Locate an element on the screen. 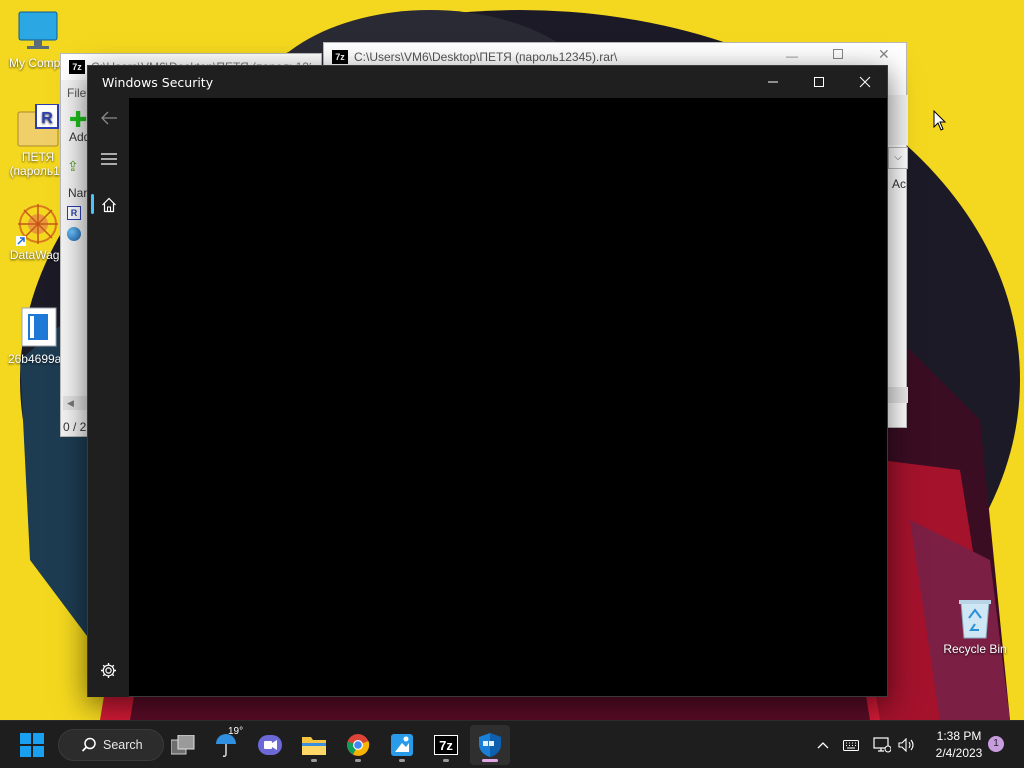 The image size is (1024, 768). windows-security-button is located at coordinates (490, 745).